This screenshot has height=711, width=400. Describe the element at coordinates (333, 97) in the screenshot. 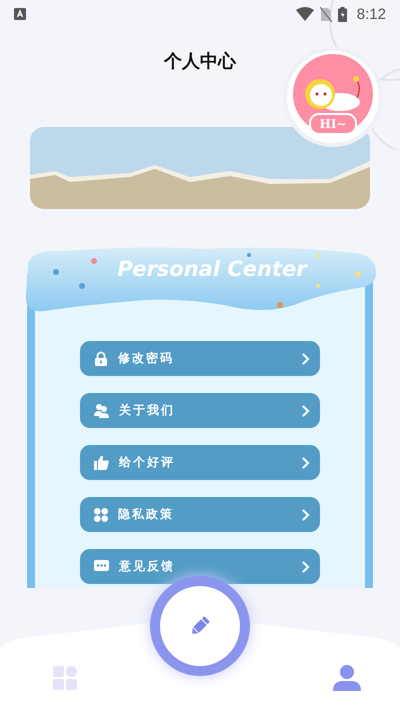

I see `avatar-button: HI~` at that location.